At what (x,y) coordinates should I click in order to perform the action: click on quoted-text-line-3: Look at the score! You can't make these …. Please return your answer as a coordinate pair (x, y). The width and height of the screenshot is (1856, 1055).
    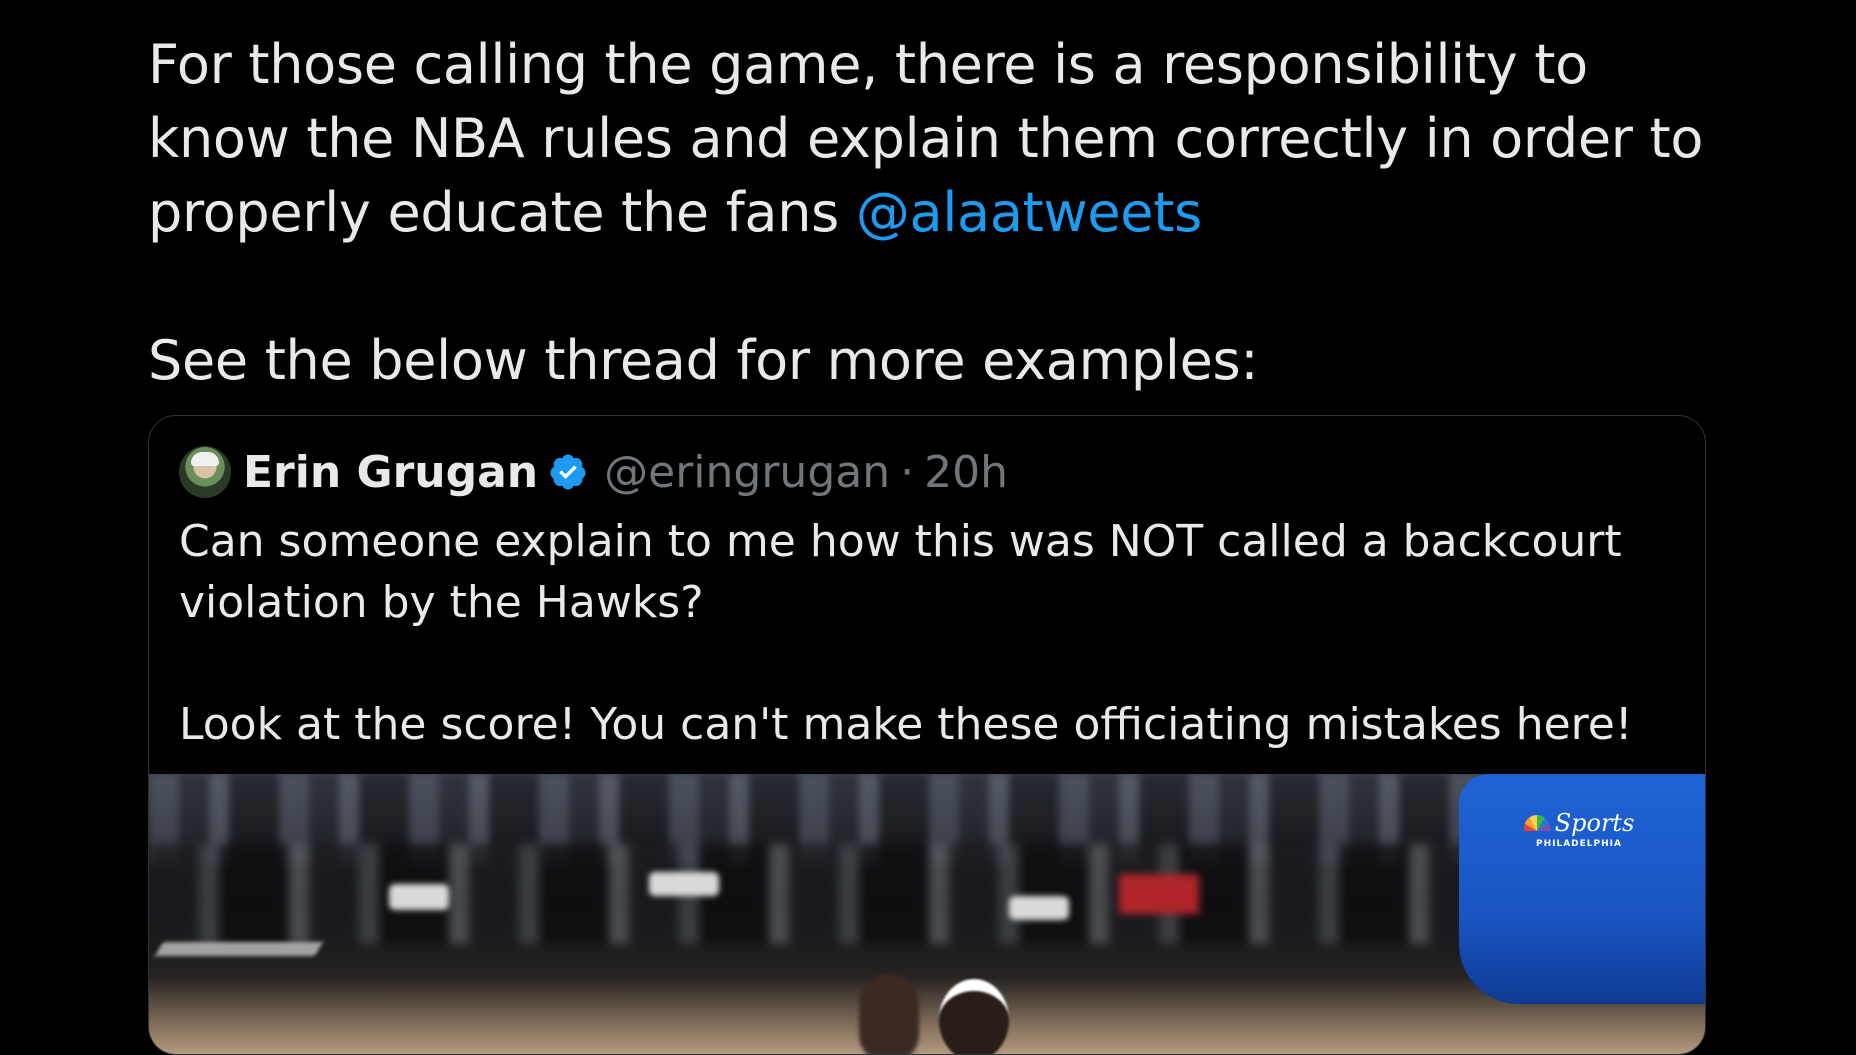
    Looking at the image, I should click on (906, 724).